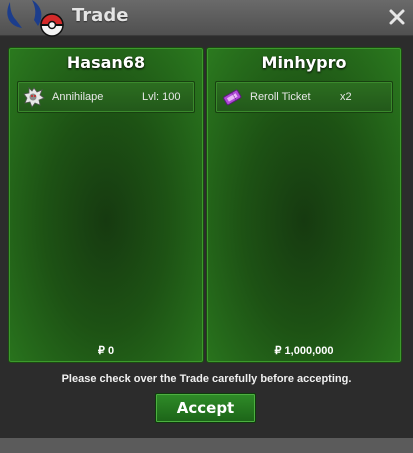 This screenshot has width=413, height=453. Describe the element at coordinates (206, 18) in the screenshot. I see `title-bar: Trade` at that location.